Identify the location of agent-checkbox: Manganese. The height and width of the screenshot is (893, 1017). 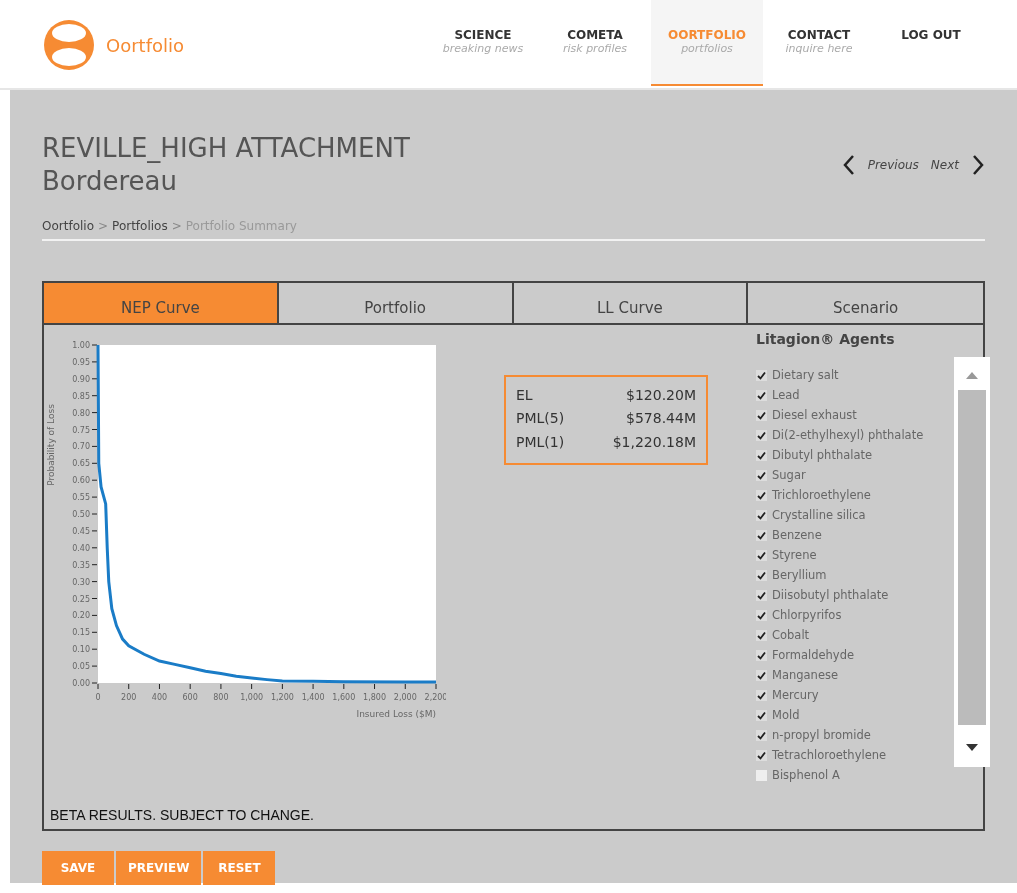
(841, 675).